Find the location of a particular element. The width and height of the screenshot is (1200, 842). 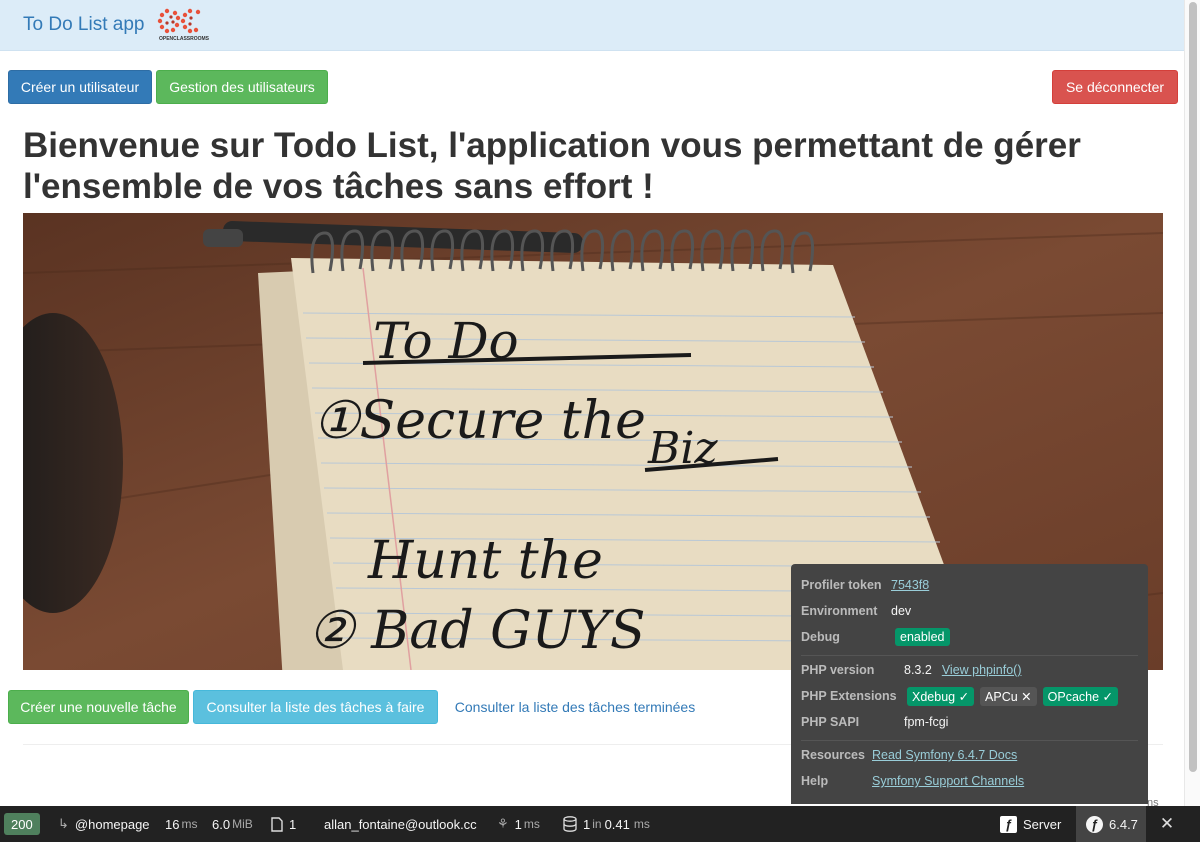

resources-label: Resources is located at coordinates (833, 755).